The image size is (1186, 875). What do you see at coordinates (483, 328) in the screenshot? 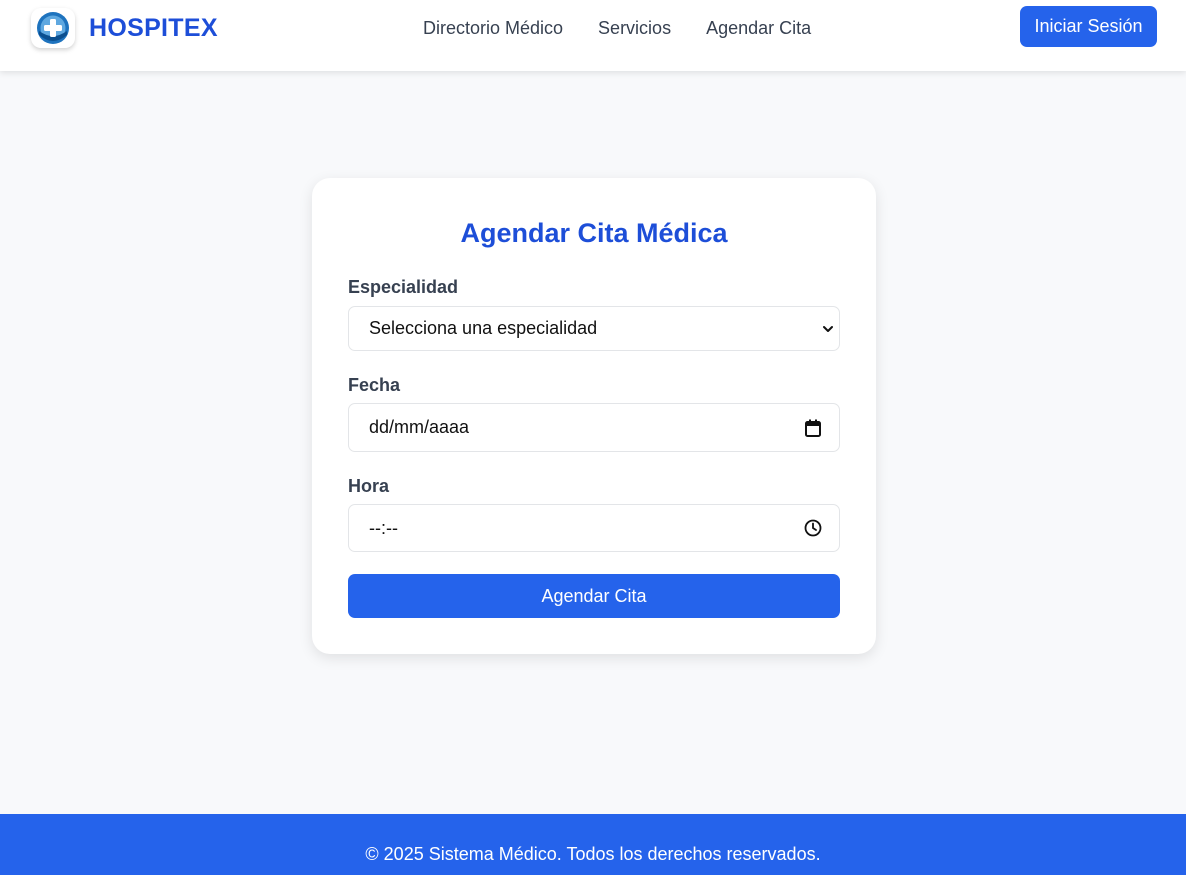
I see `specialty-selected-value: Selecciona una especialidad` at bounding box center [483, 328].